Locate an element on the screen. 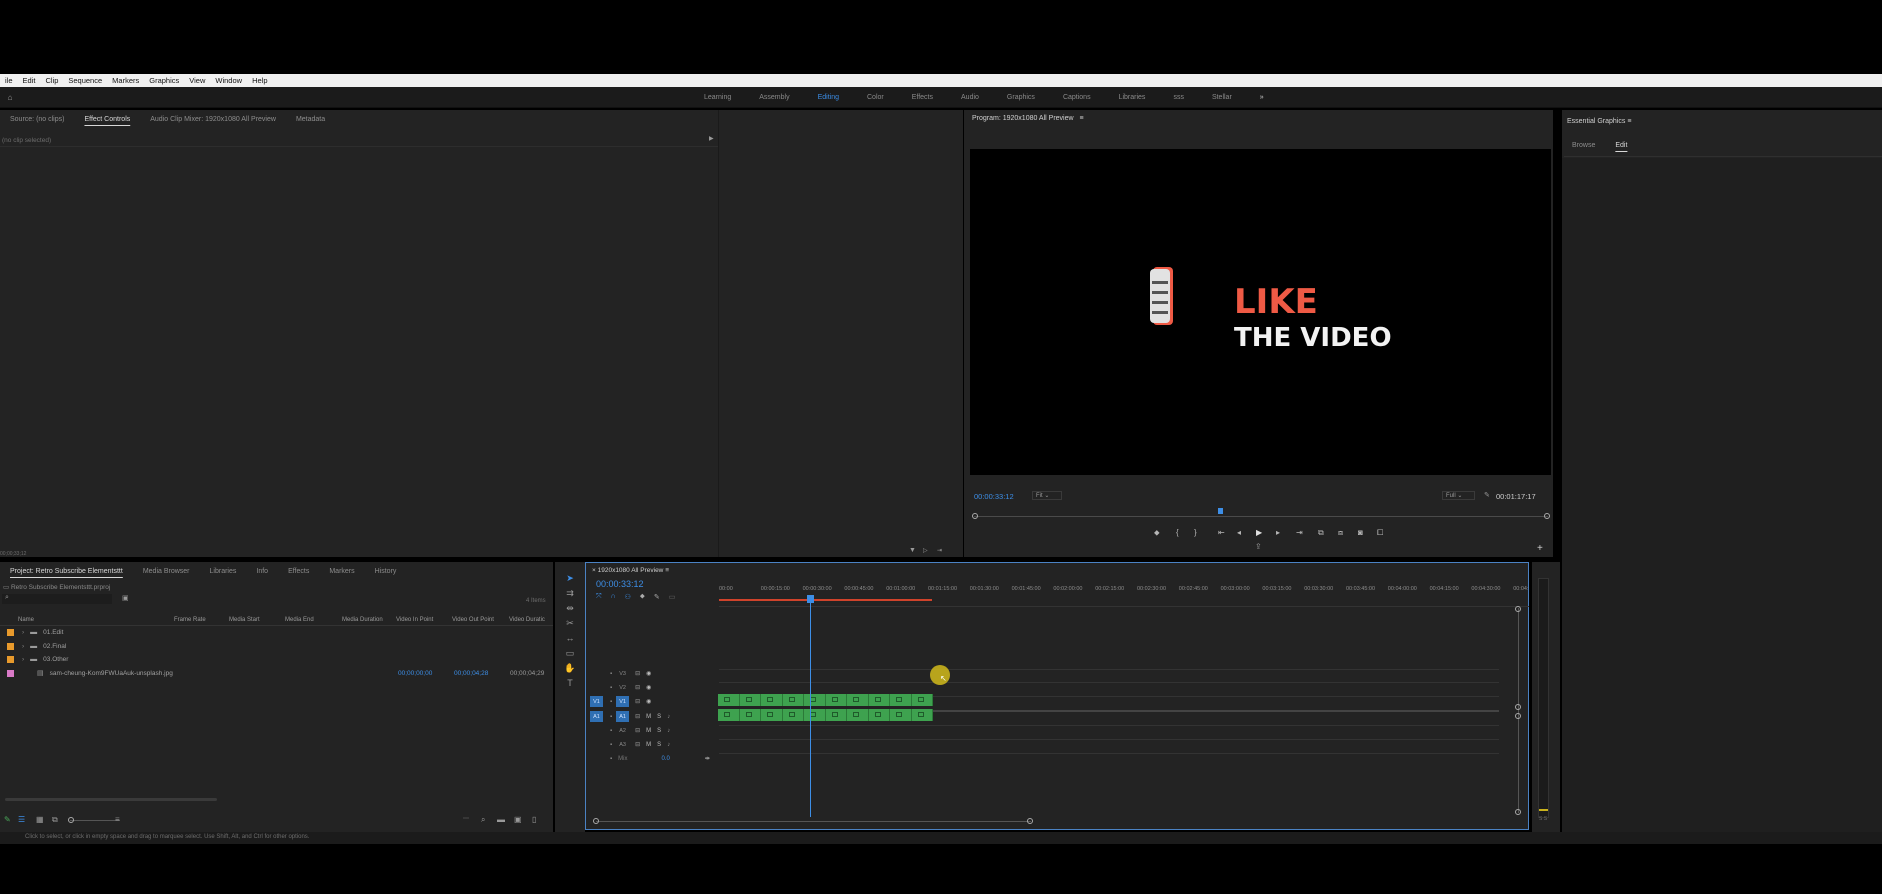 The width and height of the screenshot is (1882, 894). source-tab-2: Audio Clip Mixer: 1920x1080 All Preview is located at coordinates (213, 119).